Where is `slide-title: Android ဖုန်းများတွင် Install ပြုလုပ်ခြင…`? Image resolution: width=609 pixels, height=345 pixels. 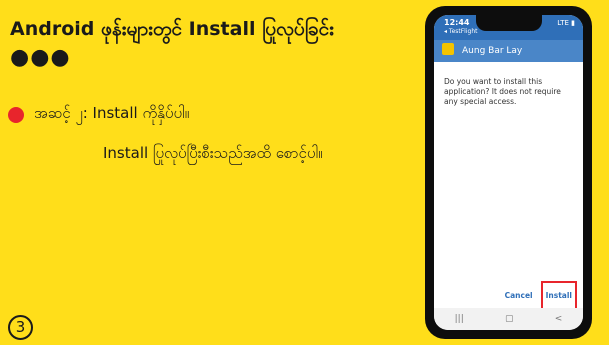
slide-title: Android ဖုန်းများတွင် Install ပြုလုပ်ခြင… is located at coordinates (210, 43).